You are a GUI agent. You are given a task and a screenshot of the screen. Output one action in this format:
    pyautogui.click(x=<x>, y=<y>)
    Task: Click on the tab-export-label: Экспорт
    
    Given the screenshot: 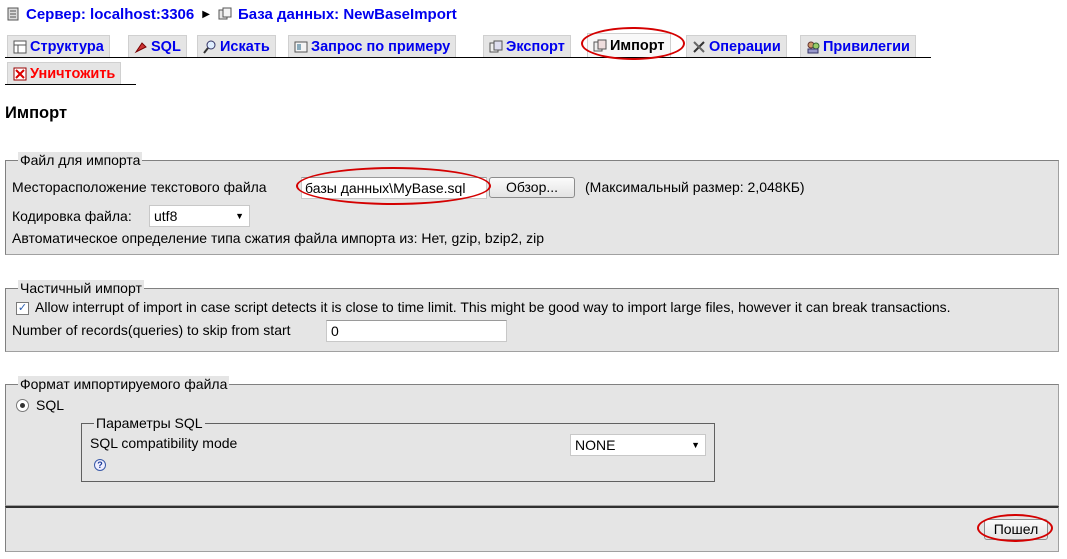 What is the action you would take?
    pyautogui.click(x=535, y=46)
    